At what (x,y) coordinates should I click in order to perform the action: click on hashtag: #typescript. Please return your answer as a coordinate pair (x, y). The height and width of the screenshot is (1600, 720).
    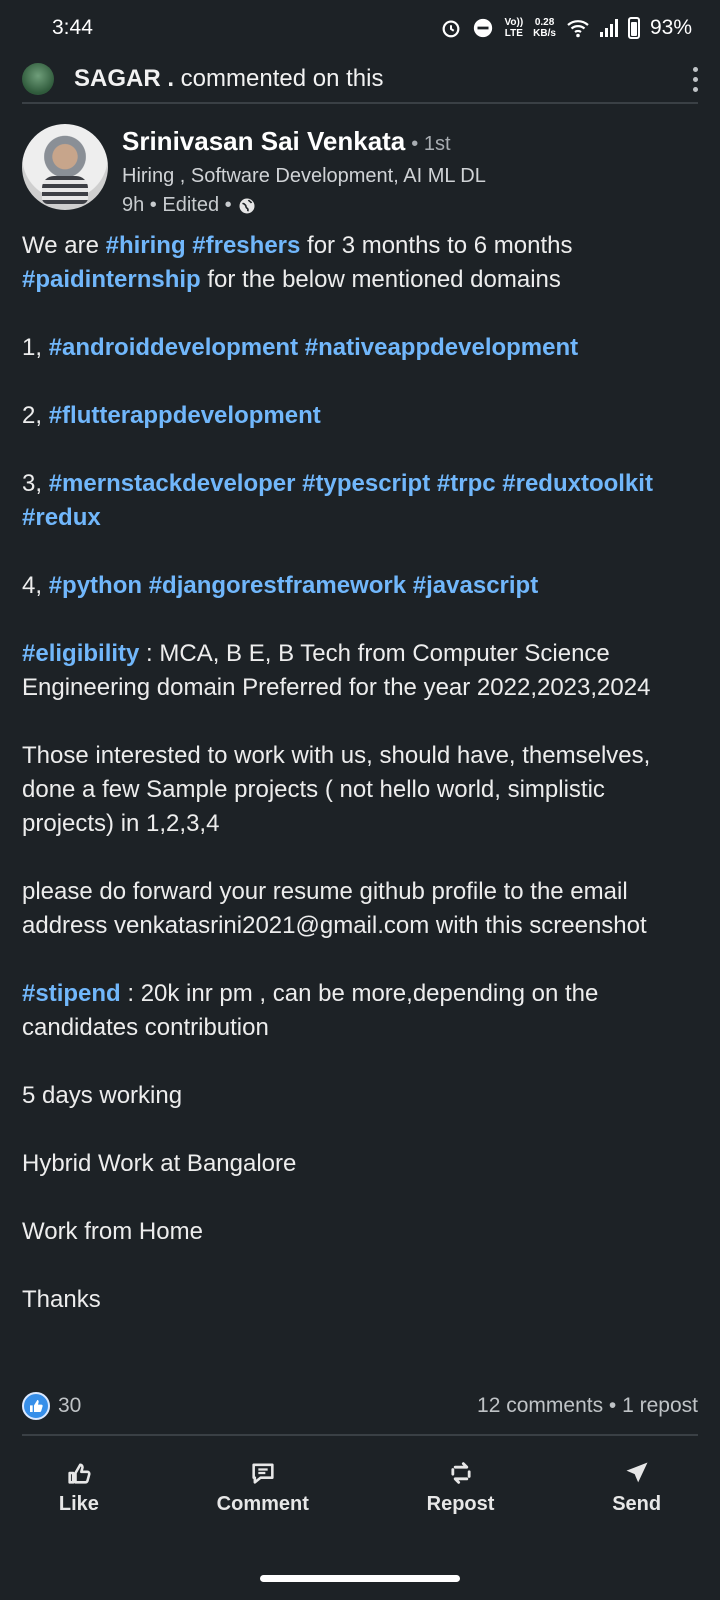
    Looking at the image, I should click on (366, 483).